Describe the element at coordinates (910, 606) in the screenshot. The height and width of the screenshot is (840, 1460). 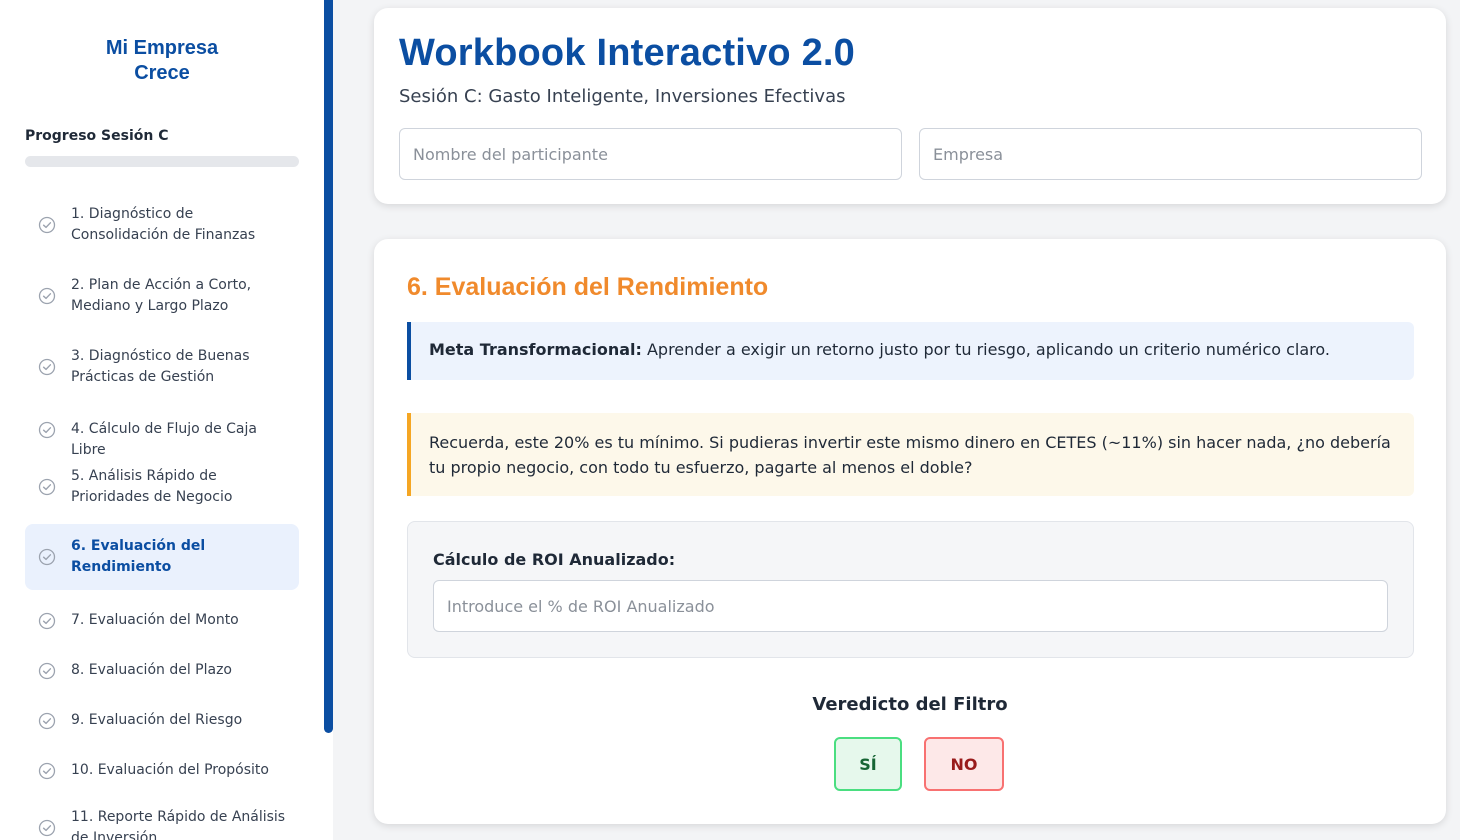
I see `roi-input` at that location.